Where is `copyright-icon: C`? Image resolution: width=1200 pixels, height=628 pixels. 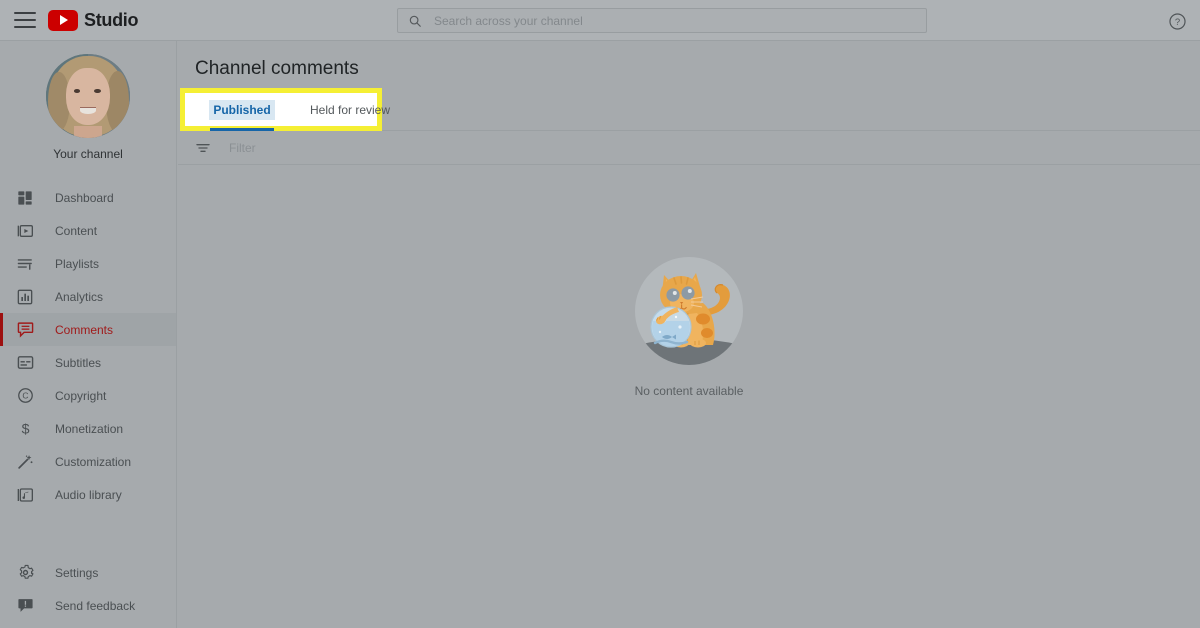 copyright-icon: C is located at coordinates (25, 396).